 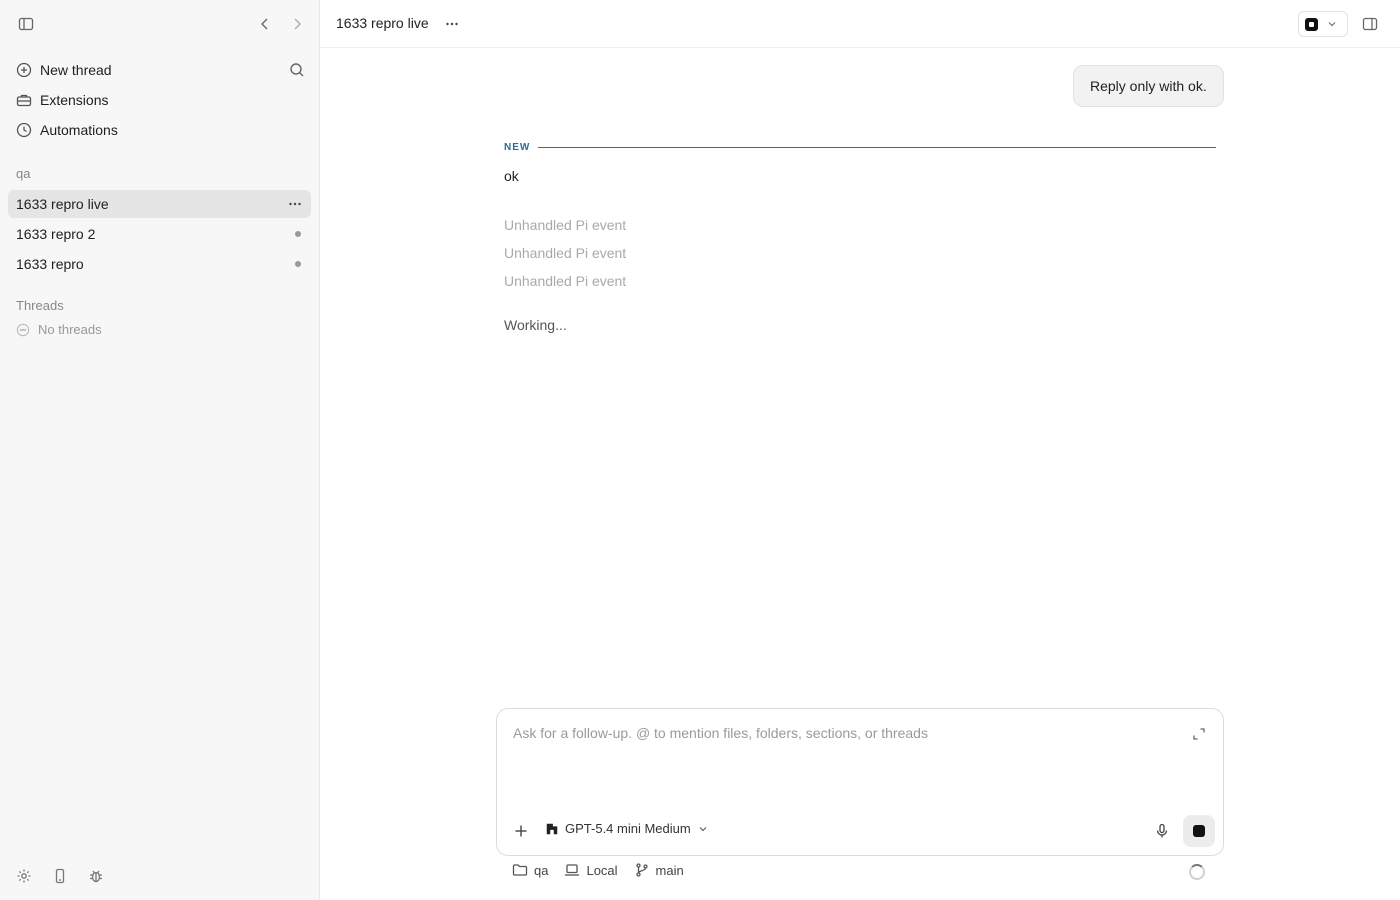 What do you see at coordinates (56, 234) in the screenshot?
I see `thread-title: 1633 repro 2` at bounding box center [56, 234].